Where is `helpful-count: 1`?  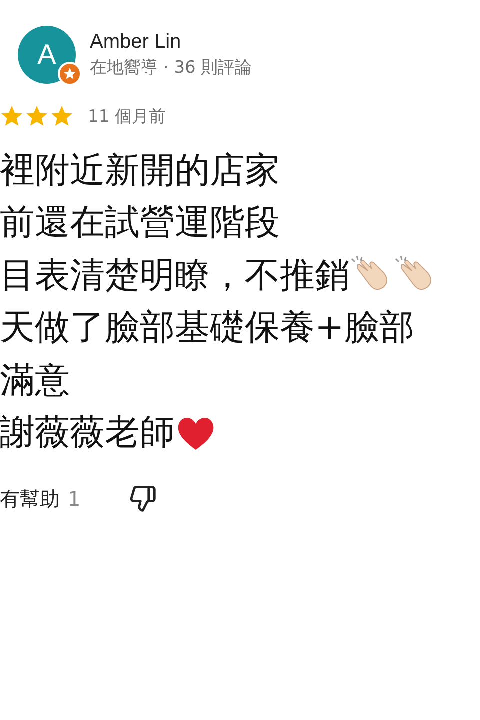 helpful-count: 1 is located at coordinates (74, 499).